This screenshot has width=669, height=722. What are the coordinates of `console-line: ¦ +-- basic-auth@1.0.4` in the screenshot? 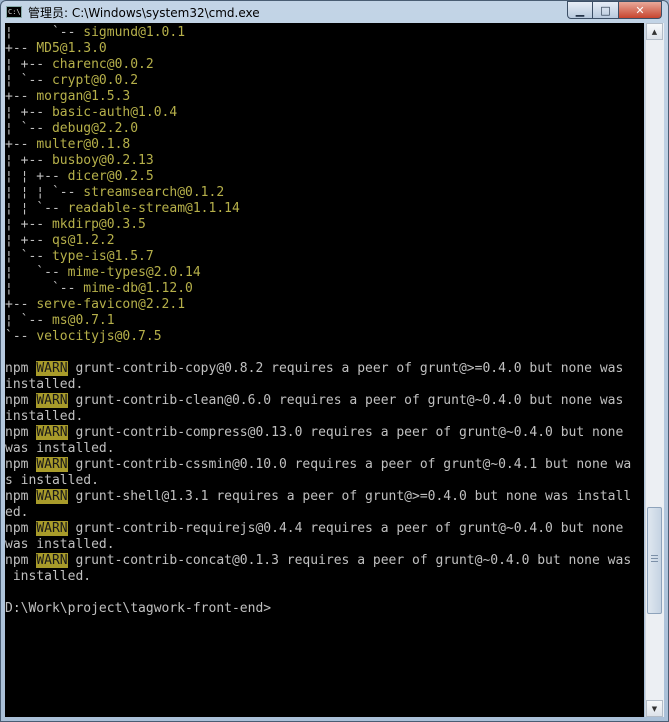 It's located at (318, 113).